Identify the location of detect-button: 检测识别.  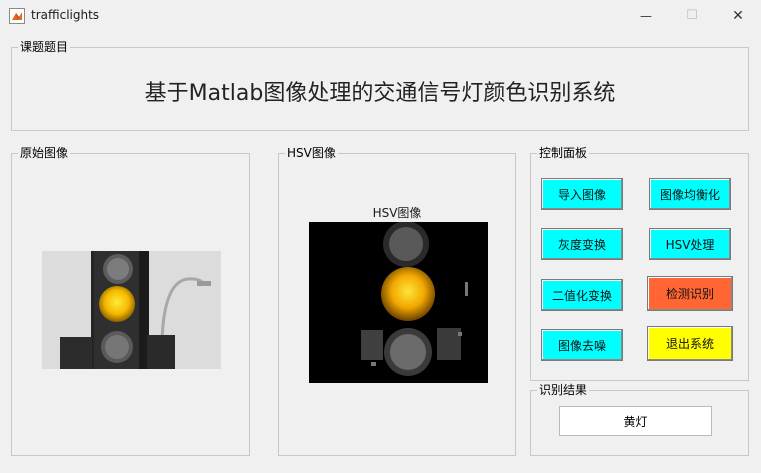
(690, 293).